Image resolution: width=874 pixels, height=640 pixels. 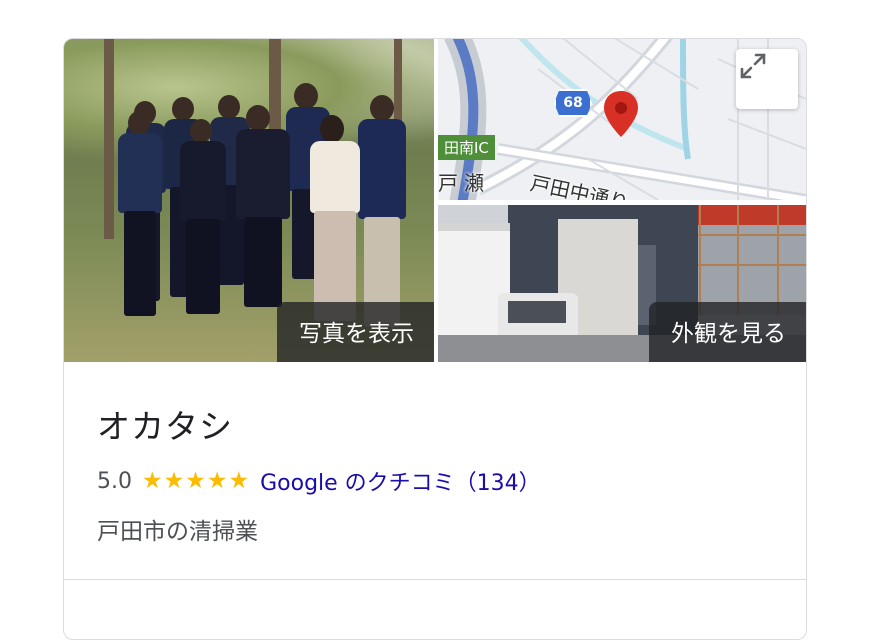 I want to click on divider, so click(x=435, y=579).